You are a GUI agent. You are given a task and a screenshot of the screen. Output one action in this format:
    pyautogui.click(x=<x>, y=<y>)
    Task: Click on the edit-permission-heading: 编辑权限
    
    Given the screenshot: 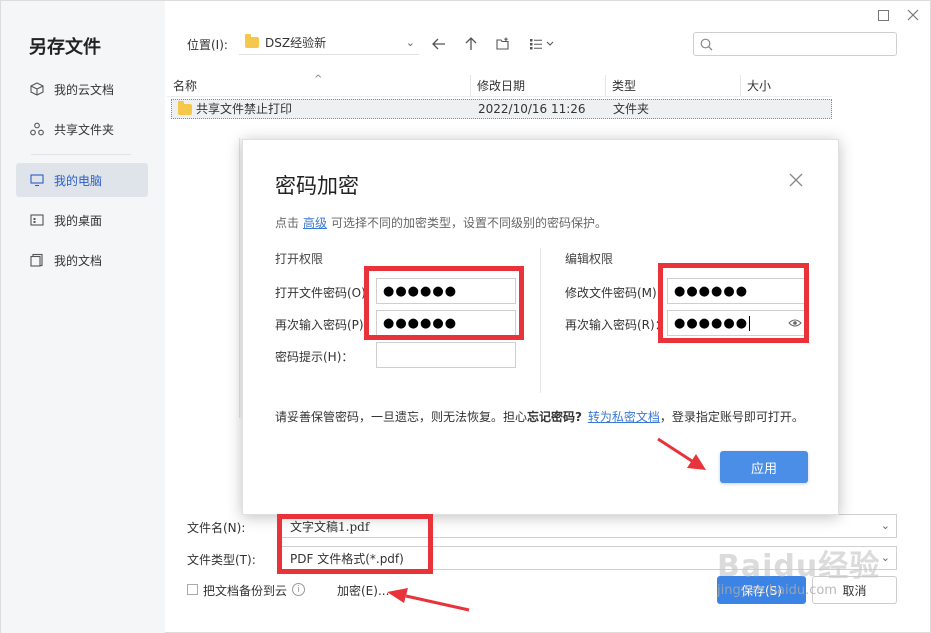 What is the action you would take?
    pyautogui.click(x=589, y=259)
    